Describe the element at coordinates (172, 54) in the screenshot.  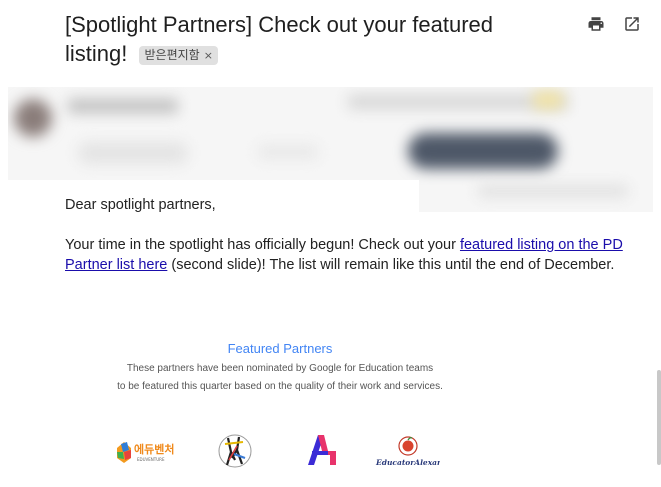
I see `inbox-label-text: 받은편지함` at that location.